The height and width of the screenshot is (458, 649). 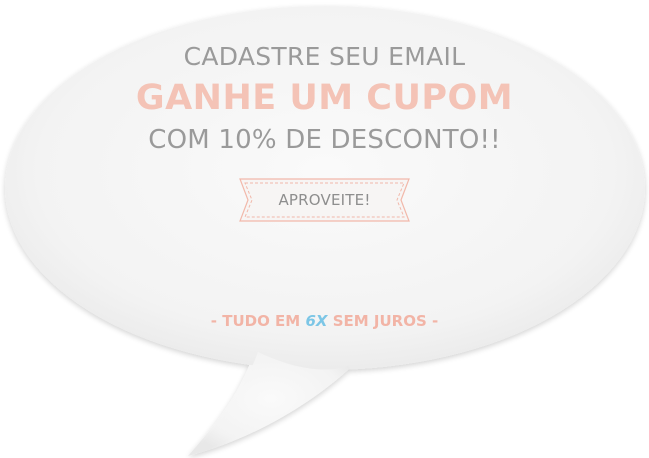 I want to click on headline-discount: COM 10% DE DESCONTO!!, so click(x=324, y=140).